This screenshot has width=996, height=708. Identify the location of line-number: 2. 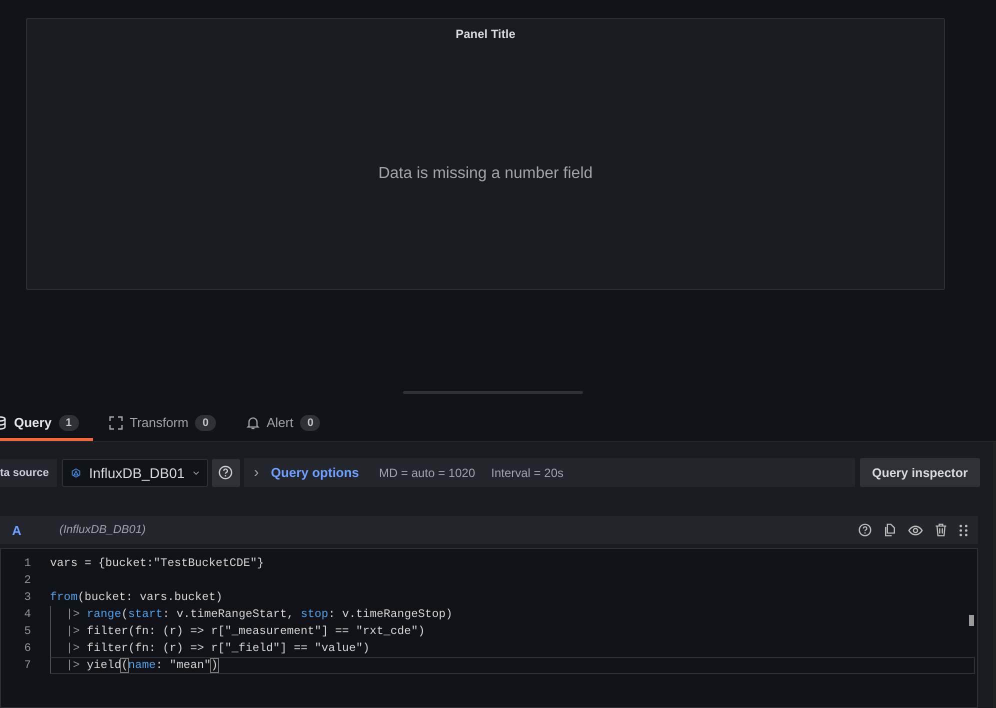
(27, 580).